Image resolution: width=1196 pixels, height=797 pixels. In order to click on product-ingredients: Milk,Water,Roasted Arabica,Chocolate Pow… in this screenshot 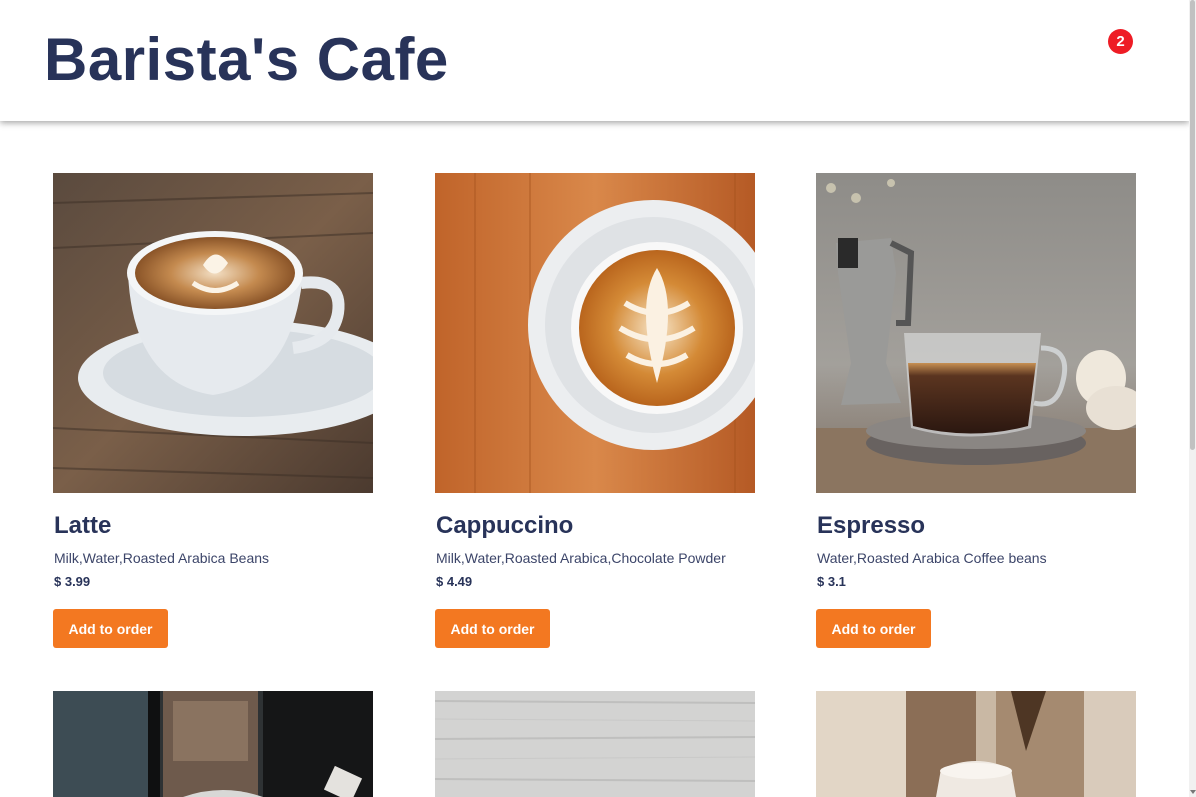, I will do `click(581, 558)`.